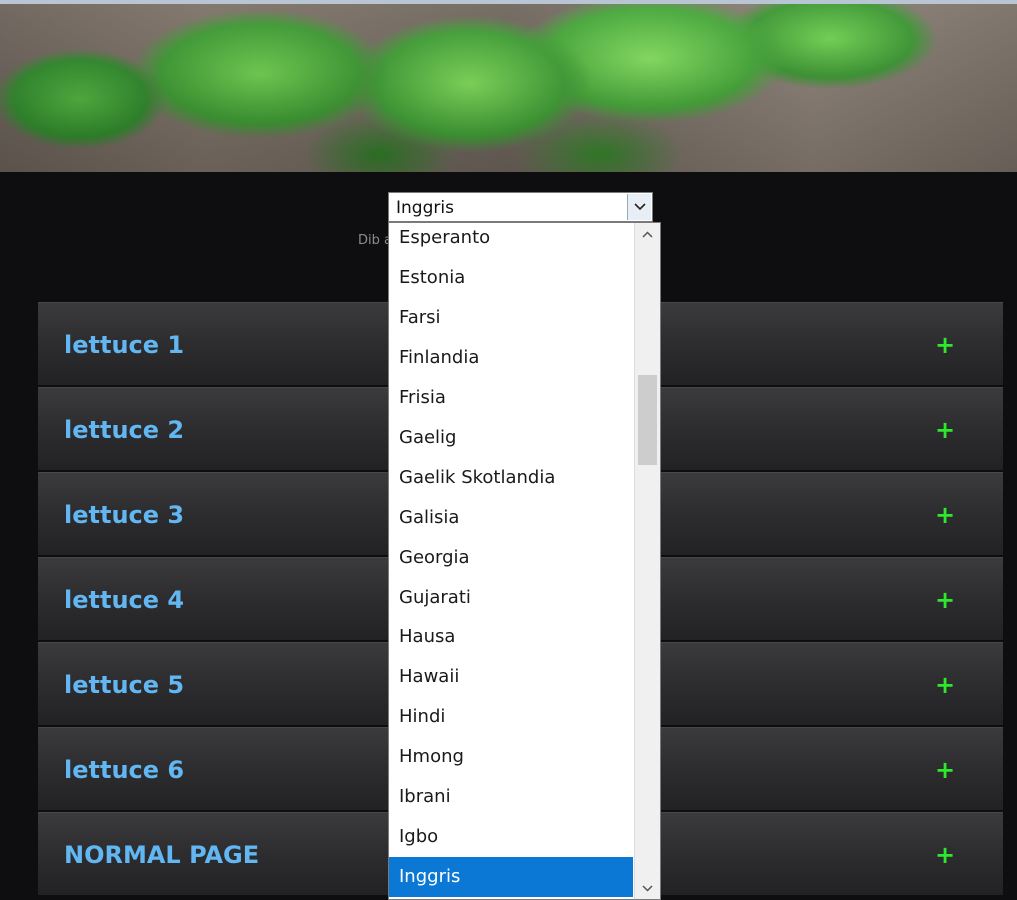 The image size is (1017, 900). Describe the element at coordinates (511, 558) in the screenshot. I see `language-option: Georgia` at that location.